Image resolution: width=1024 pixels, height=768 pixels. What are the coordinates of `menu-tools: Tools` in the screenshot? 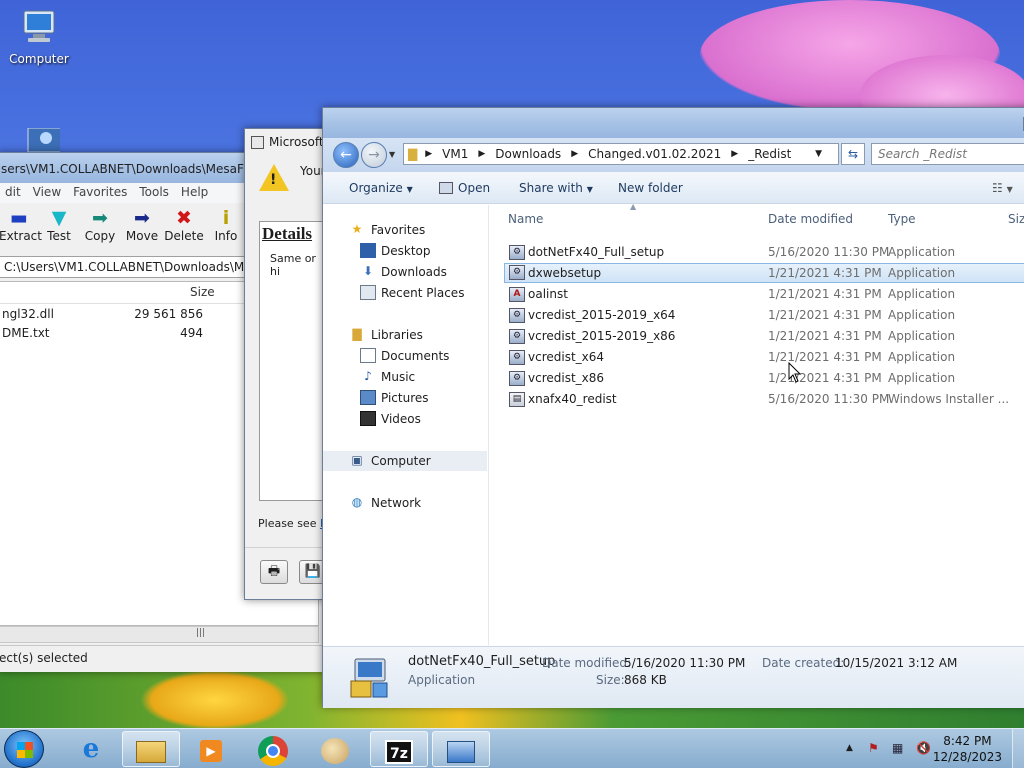 It's located at (154, 193).